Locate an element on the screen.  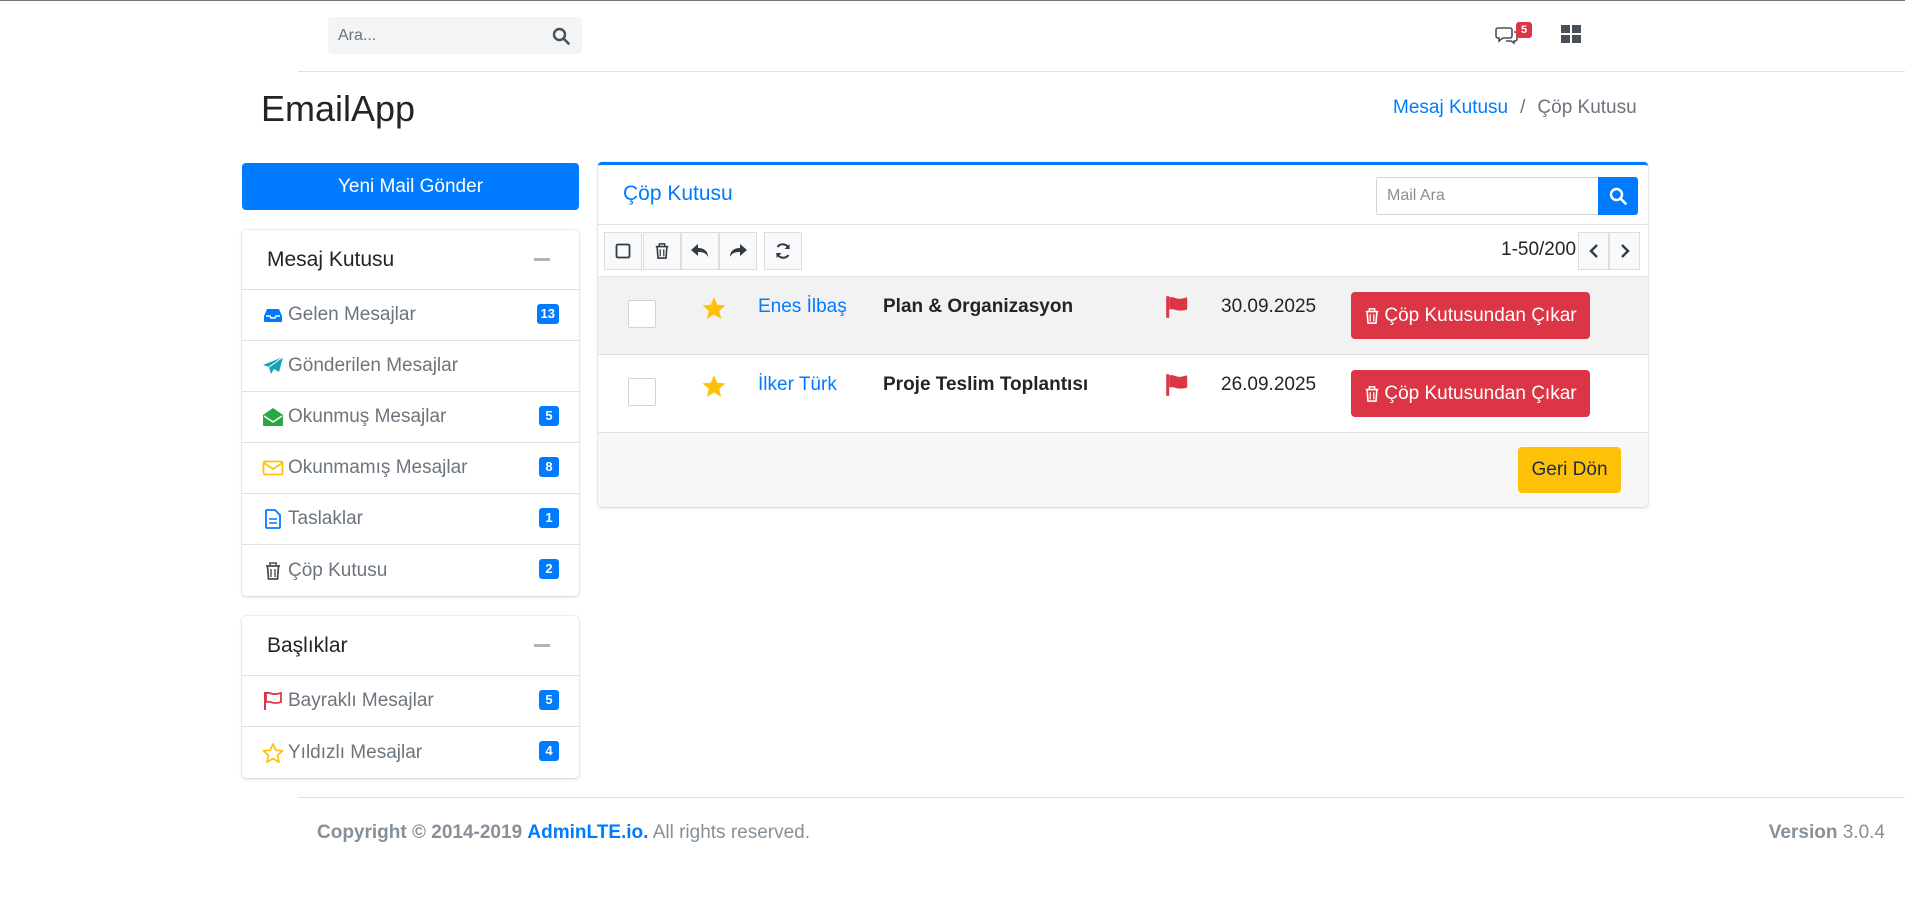
envelope-open-icon is located at coordinates (273, 417).